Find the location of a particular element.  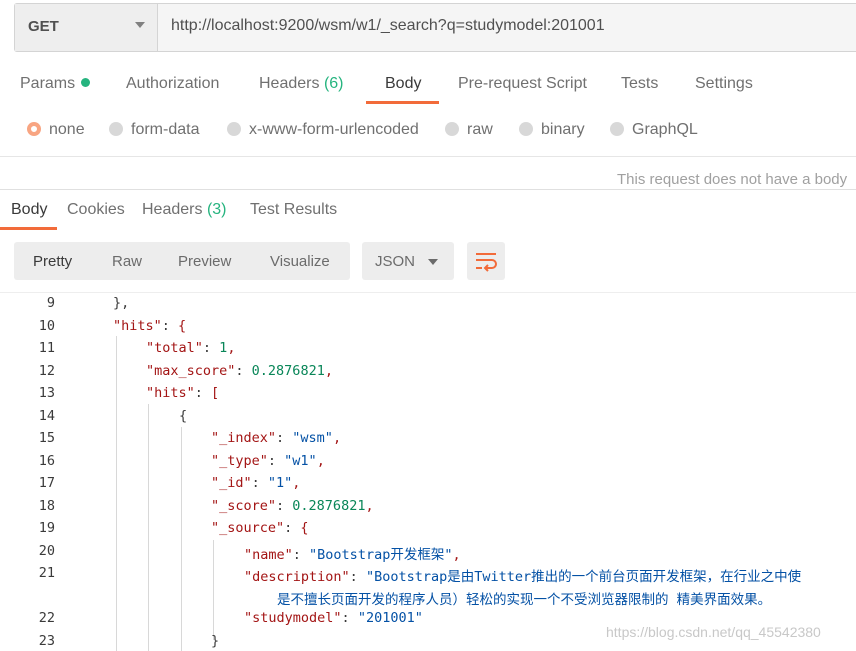

view-raw-button: Raw is located at coordinates (127, 261).